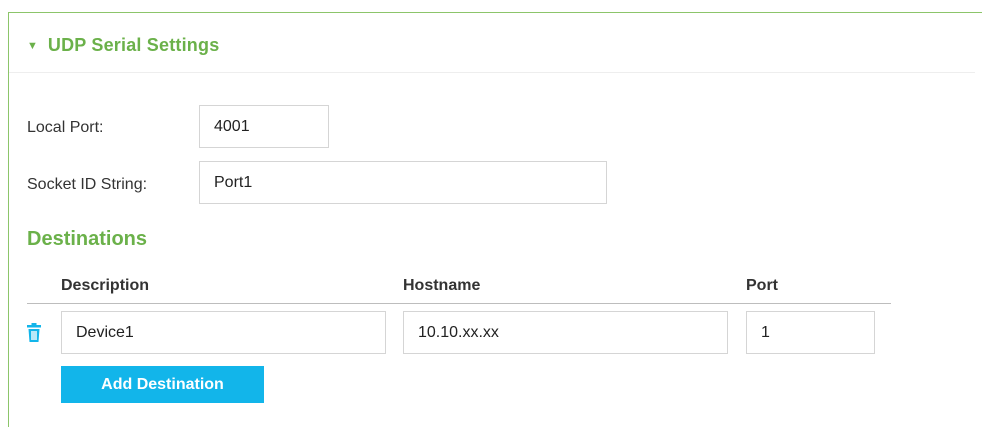 The width and height of the screenshot is (982, 427). Describe the element at coordinates (762, 285) in the screenshot. I see `column-header-port: Port` at that location.